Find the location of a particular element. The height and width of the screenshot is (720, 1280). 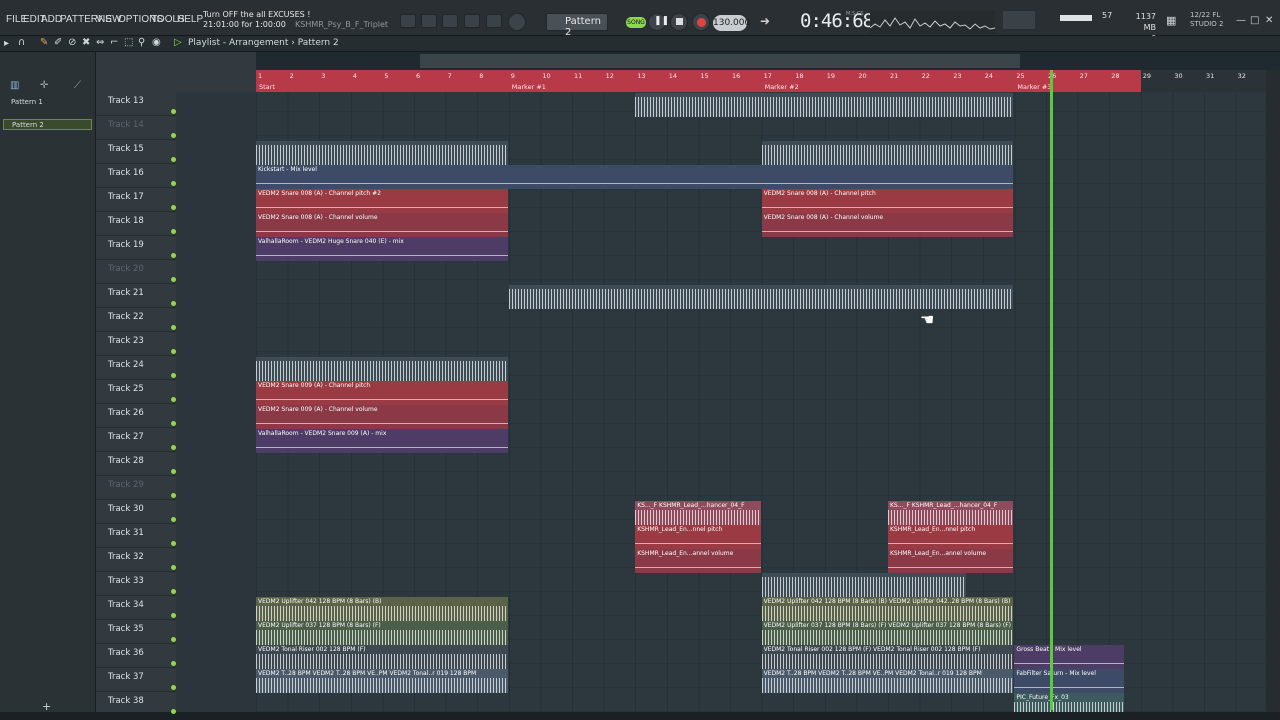

timeline-marker: Marker #2 is located at coordinates (782, 87).